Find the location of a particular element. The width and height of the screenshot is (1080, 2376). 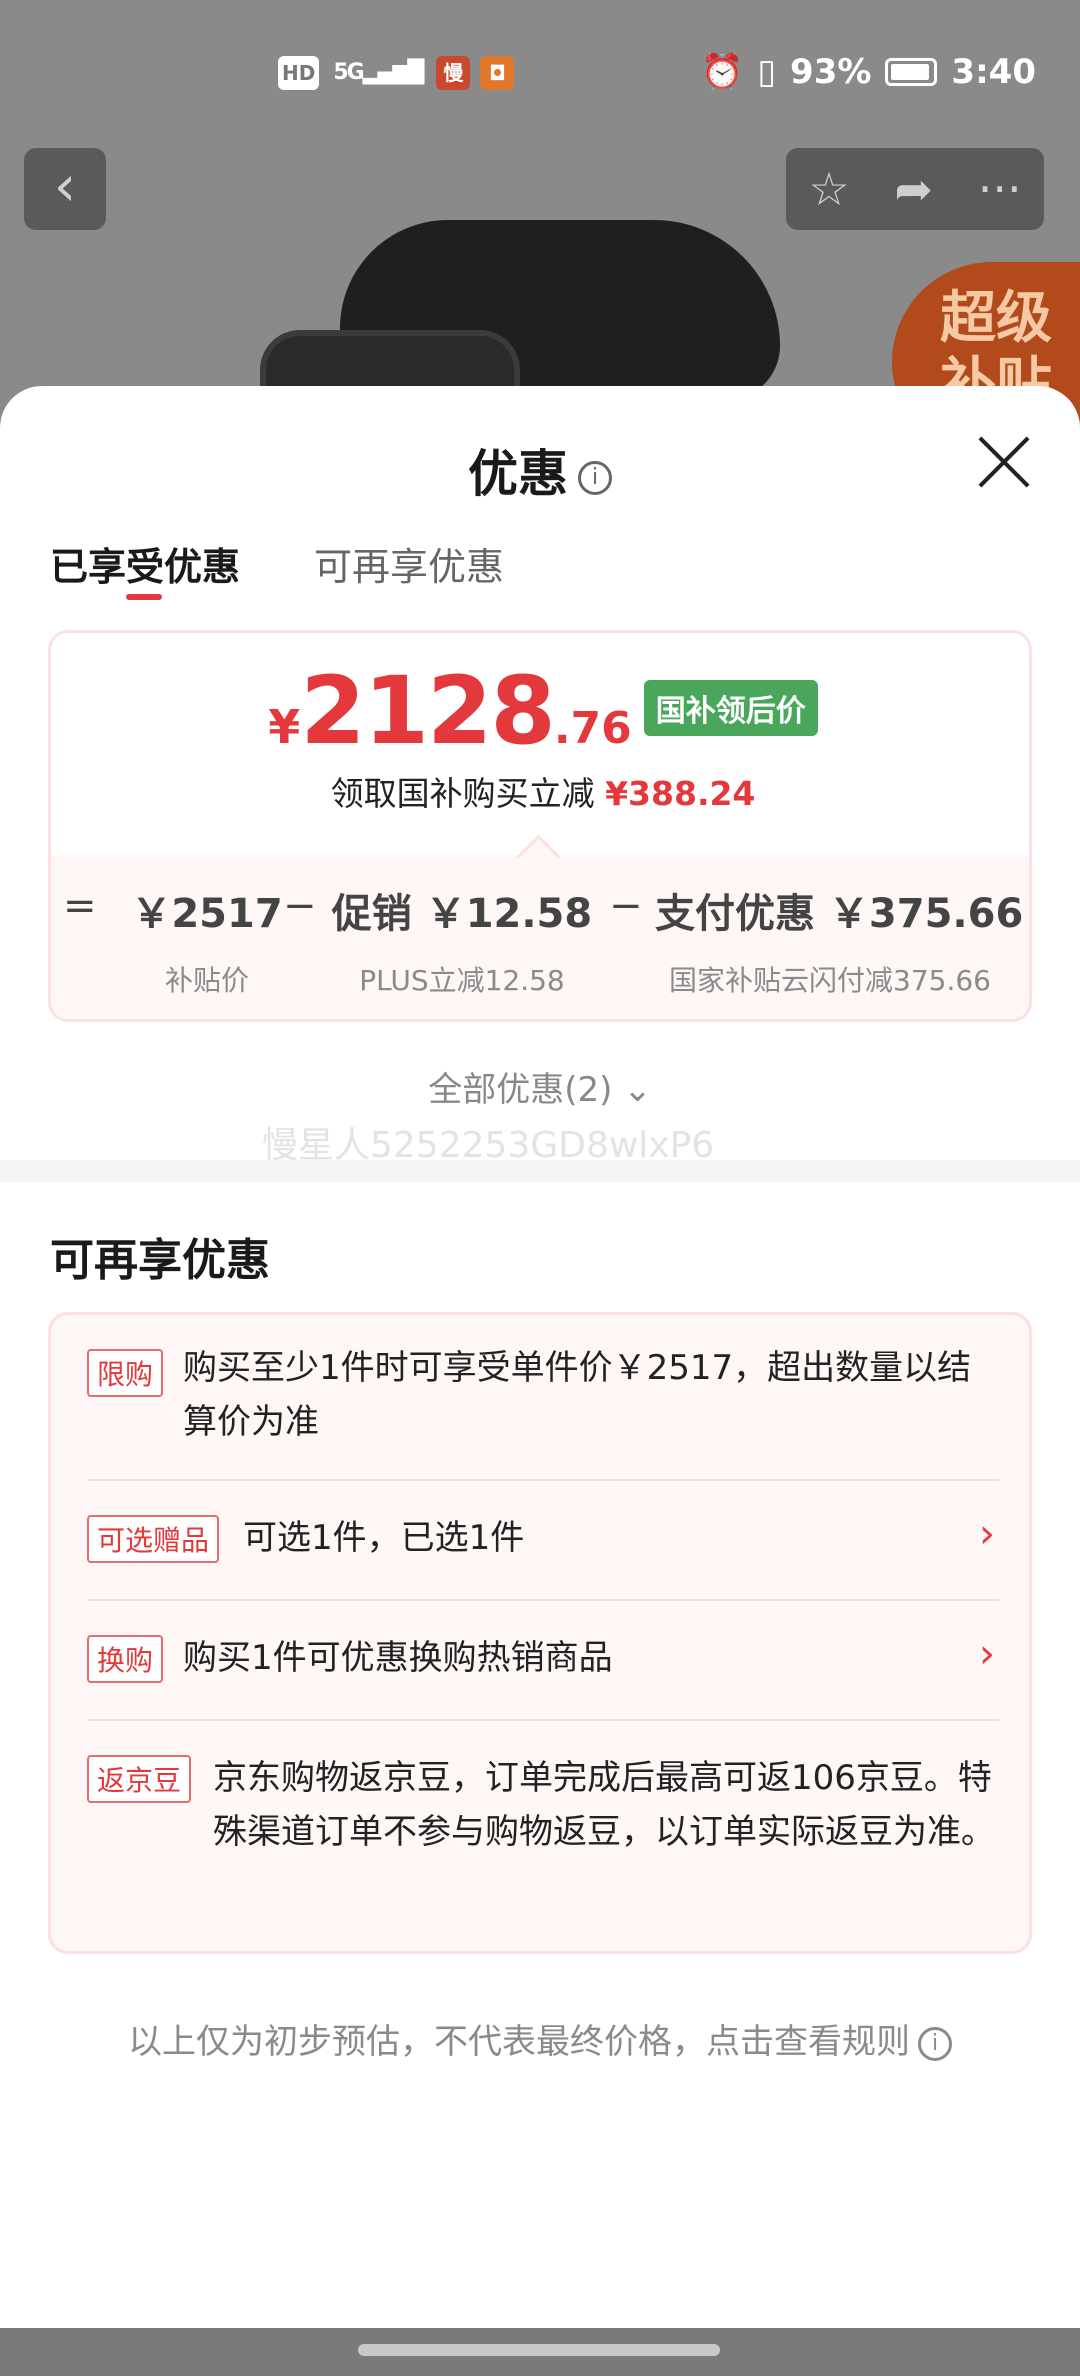

star-icon: ☆ is located at coordinates (828, 189).